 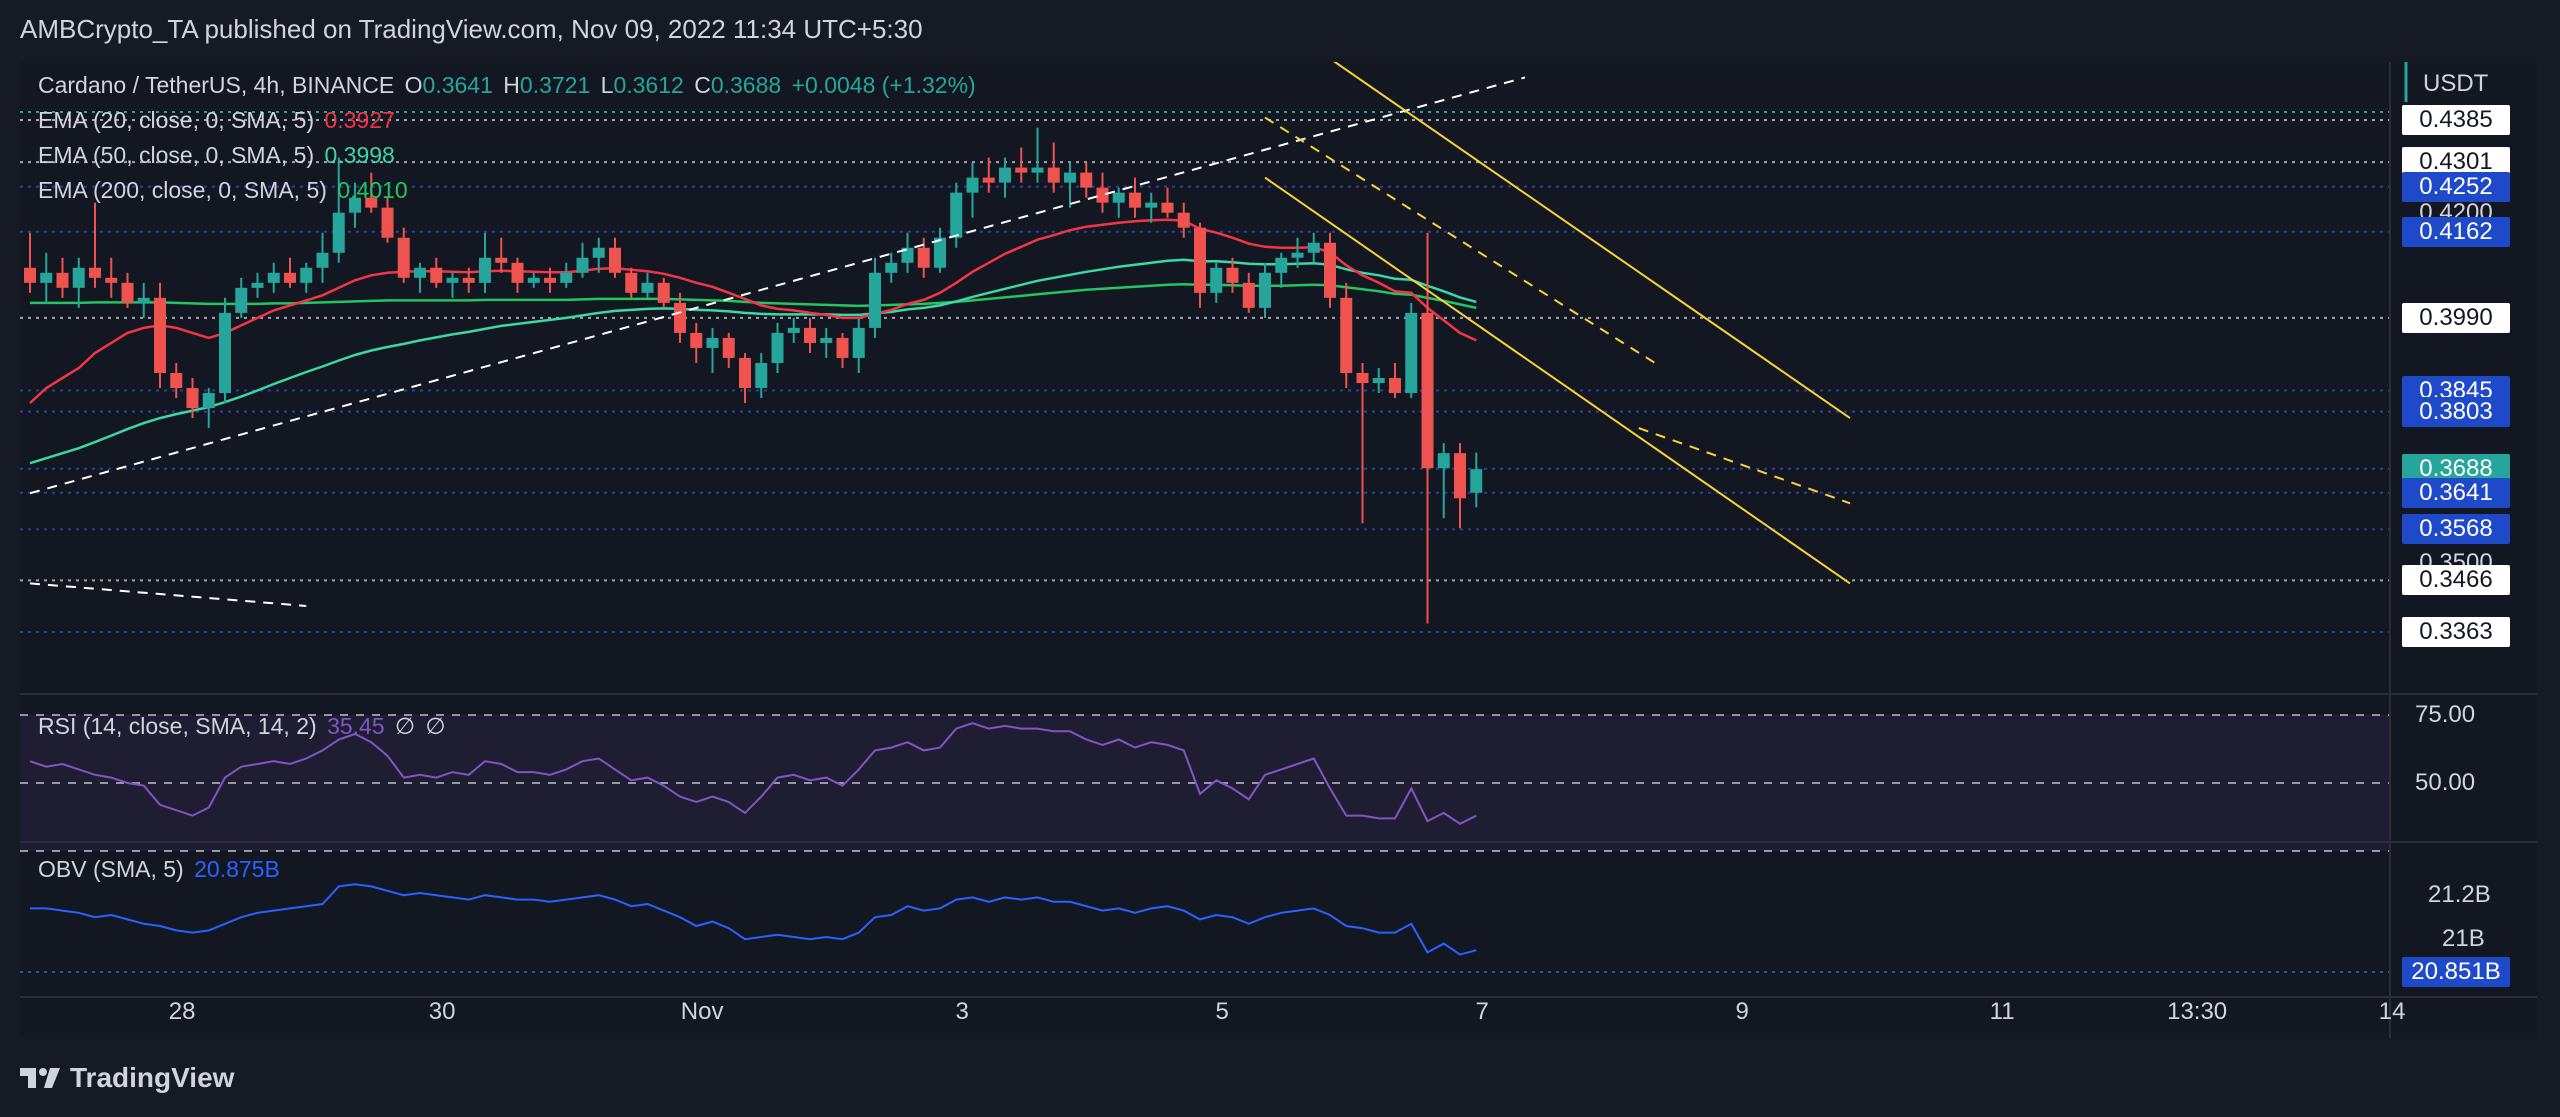 I want to click on time-tick: Nov, so click(x=702, y=1011).